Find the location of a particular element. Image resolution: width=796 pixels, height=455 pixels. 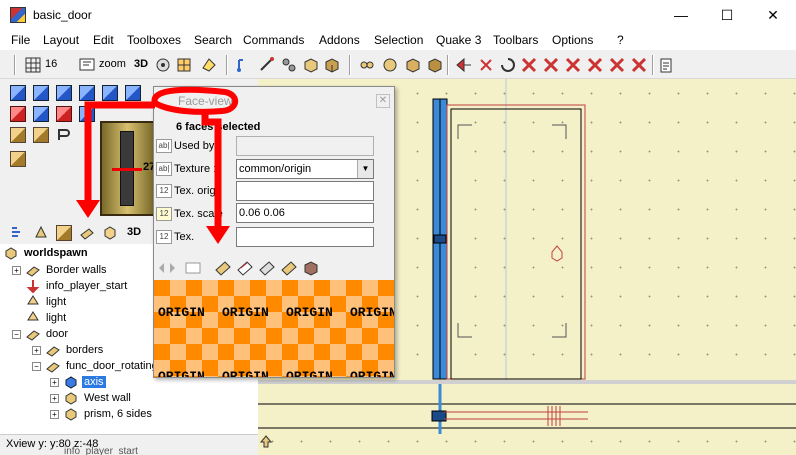

toolbar-separator is located at coordinates (15, 65).